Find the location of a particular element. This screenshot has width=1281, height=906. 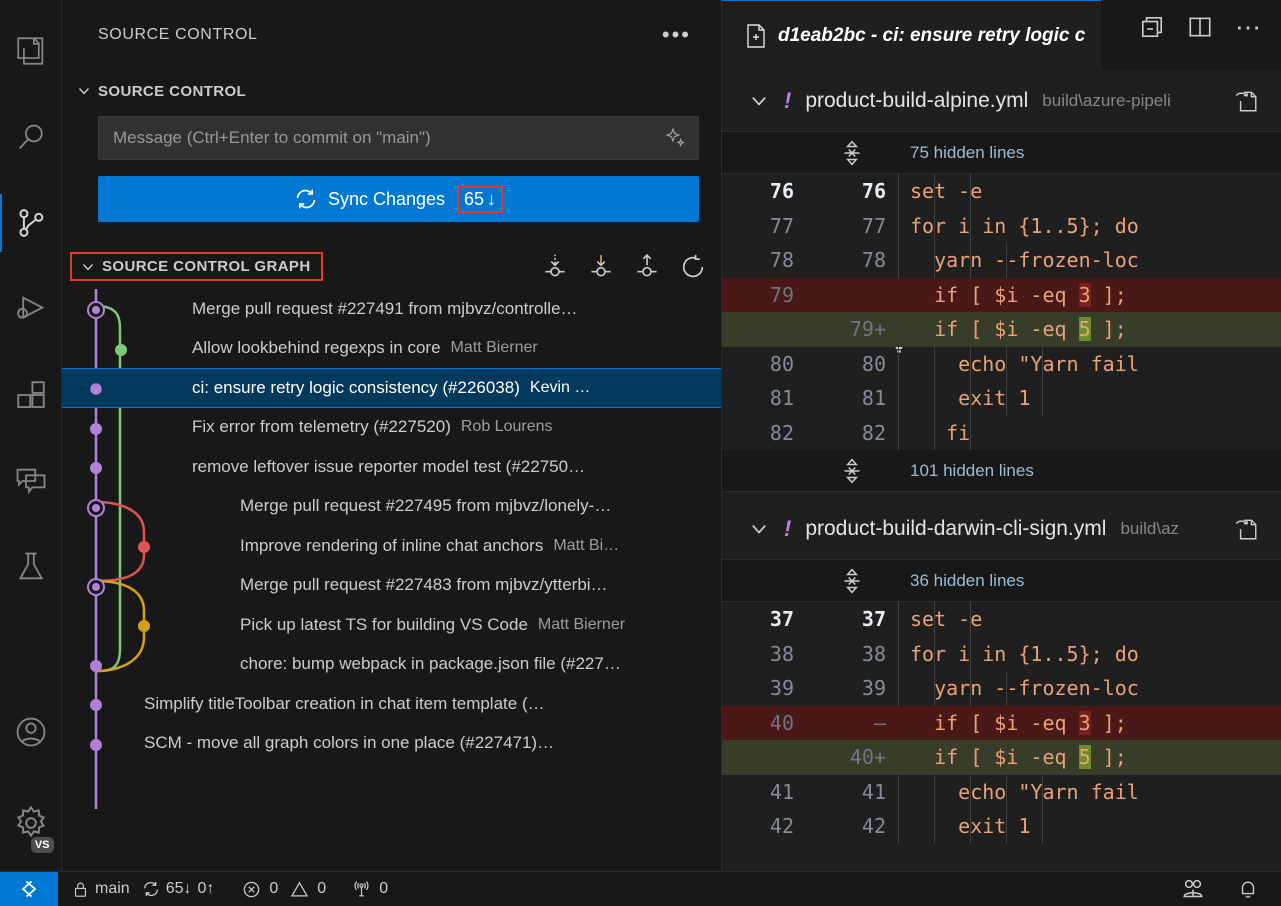

scm-section-label: SOURCE CONTROL is located at coordinates (172, 91).